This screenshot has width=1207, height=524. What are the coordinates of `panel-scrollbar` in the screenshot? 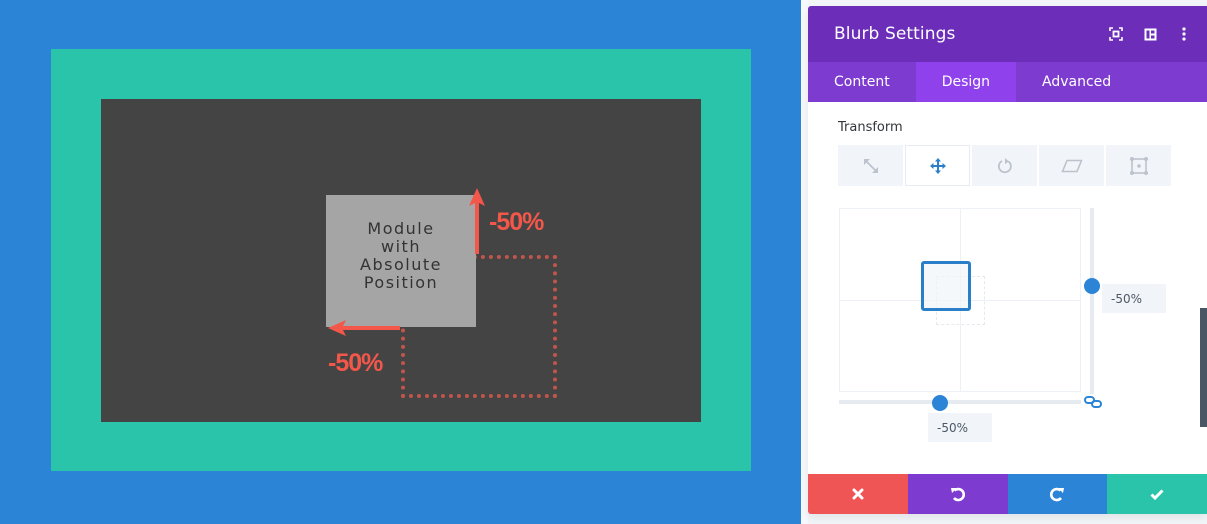 It's located at (1203, 367).